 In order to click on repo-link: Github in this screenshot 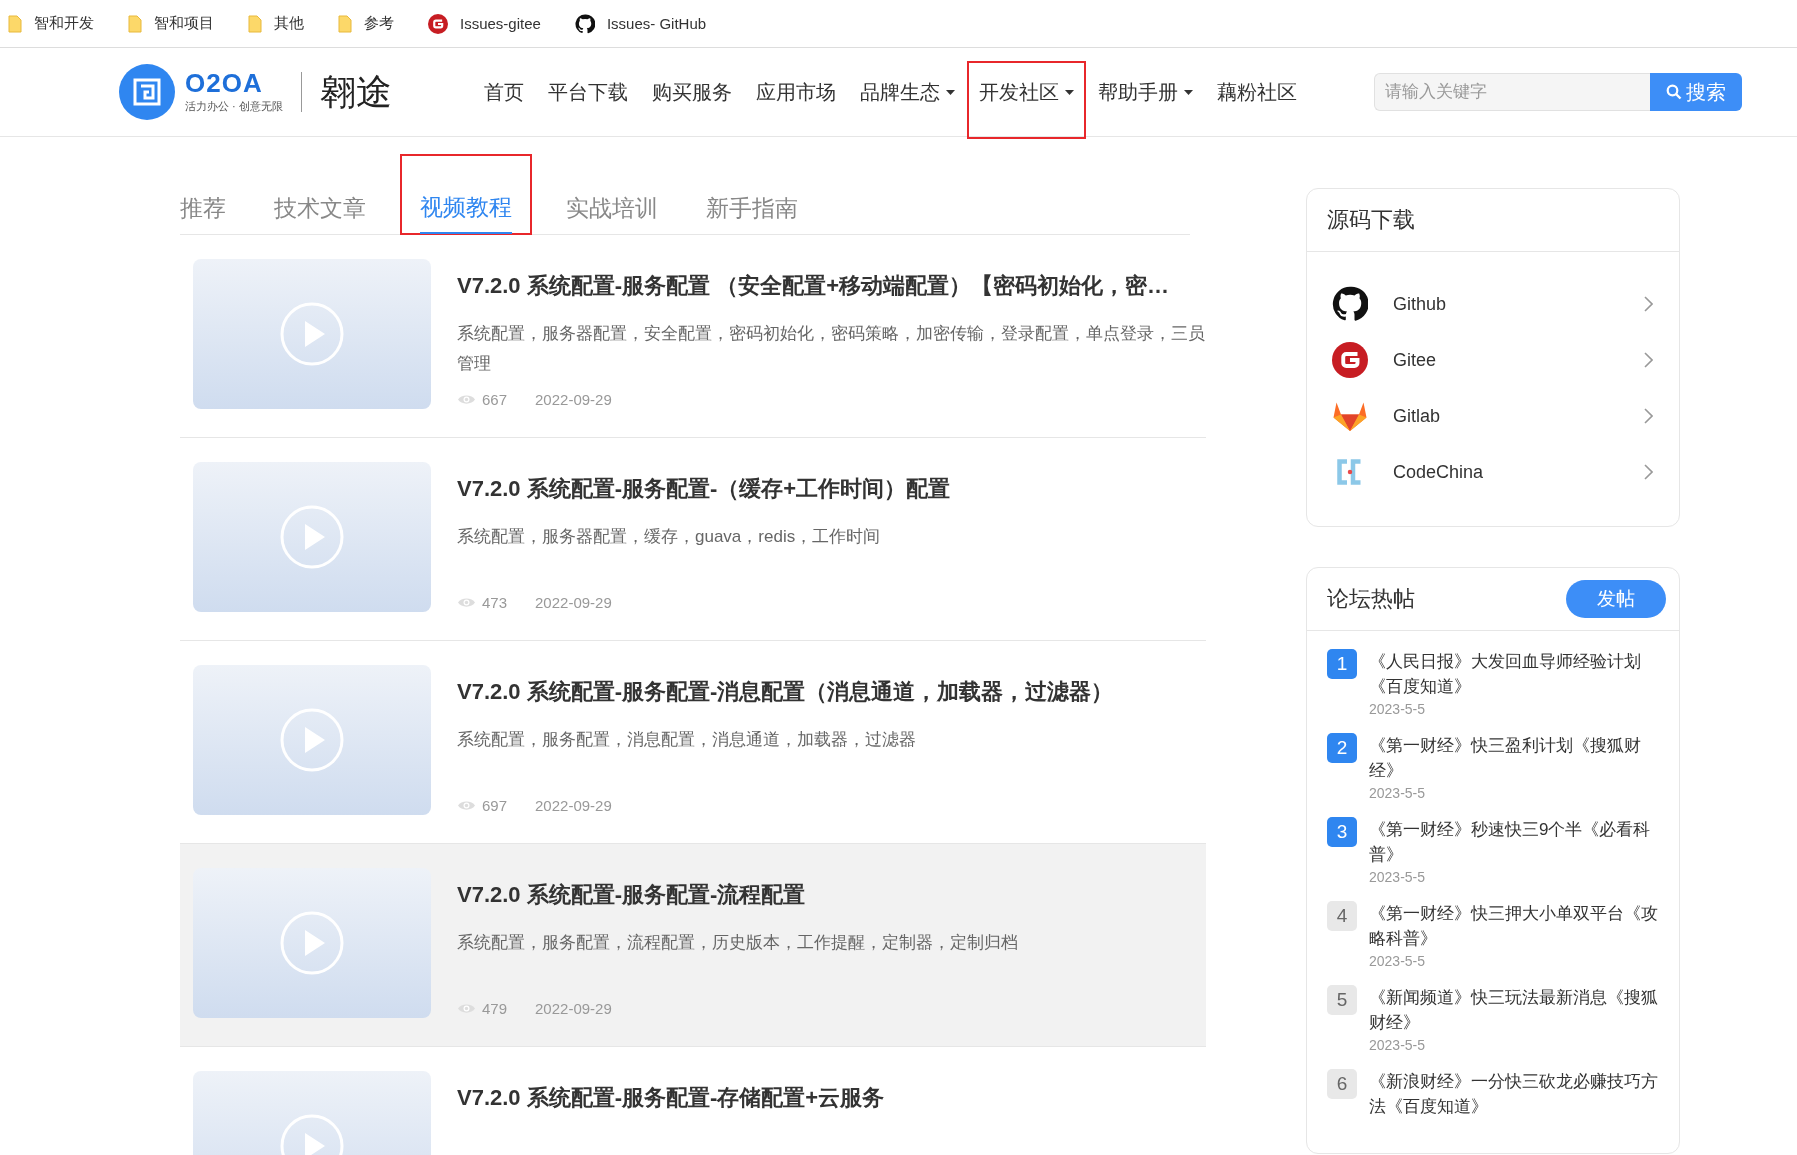, I will do `click(1493, 304)`.